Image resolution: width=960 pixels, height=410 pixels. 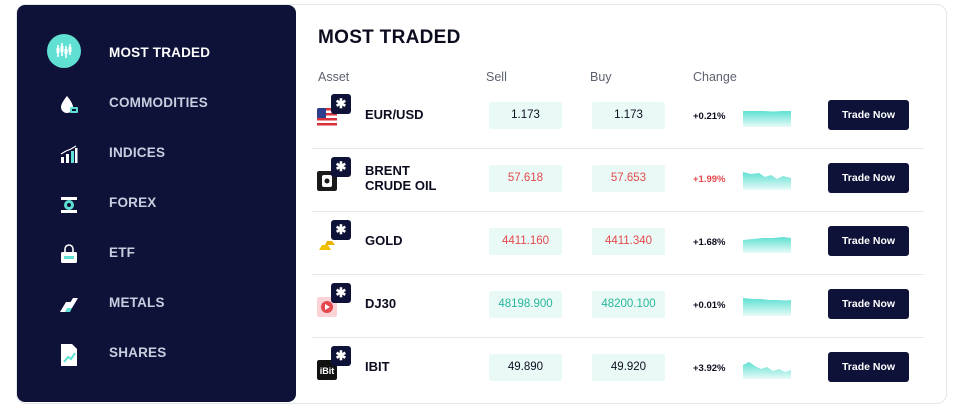 I want to click on buy-price: 57.653, so click(x=628, y=178).